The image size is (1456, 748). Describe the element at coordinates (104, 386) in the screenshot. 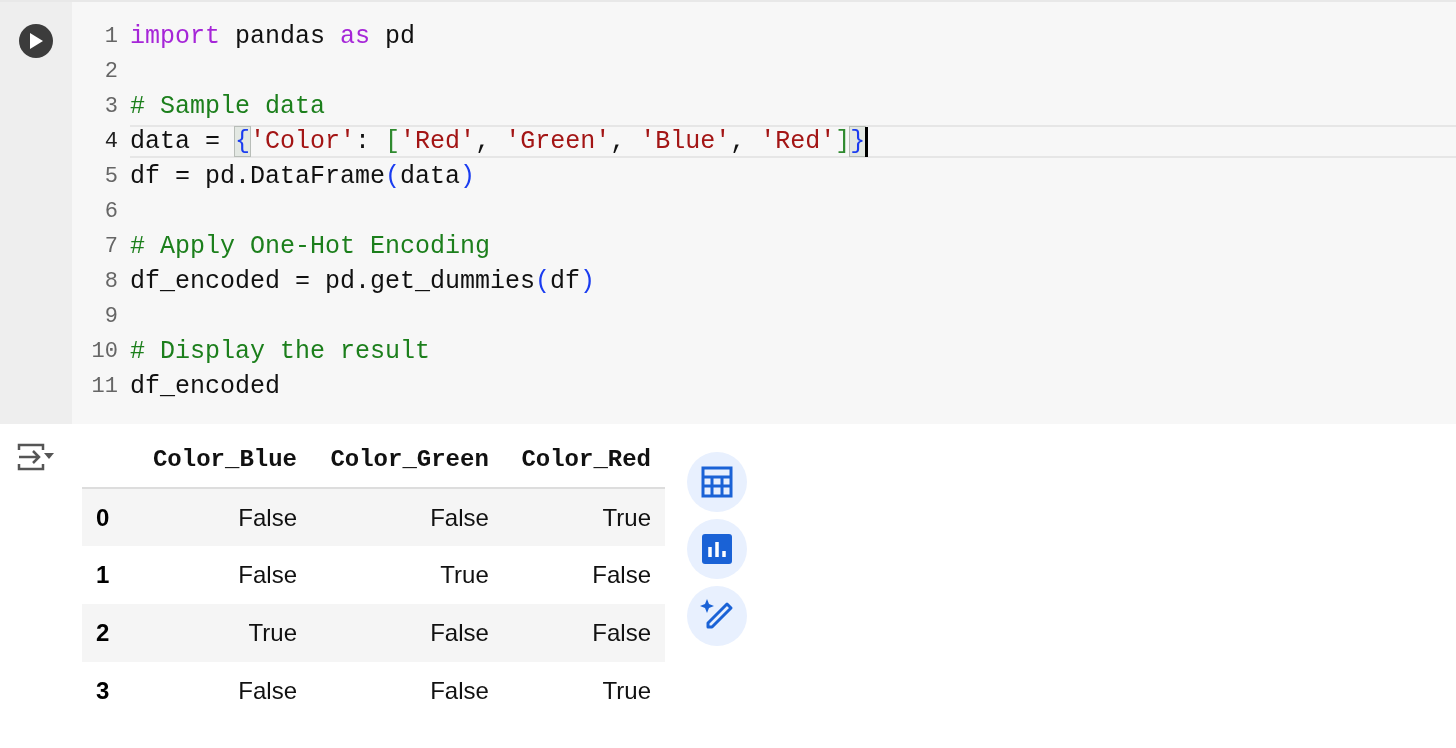

I see `line-number: 11` at that location.